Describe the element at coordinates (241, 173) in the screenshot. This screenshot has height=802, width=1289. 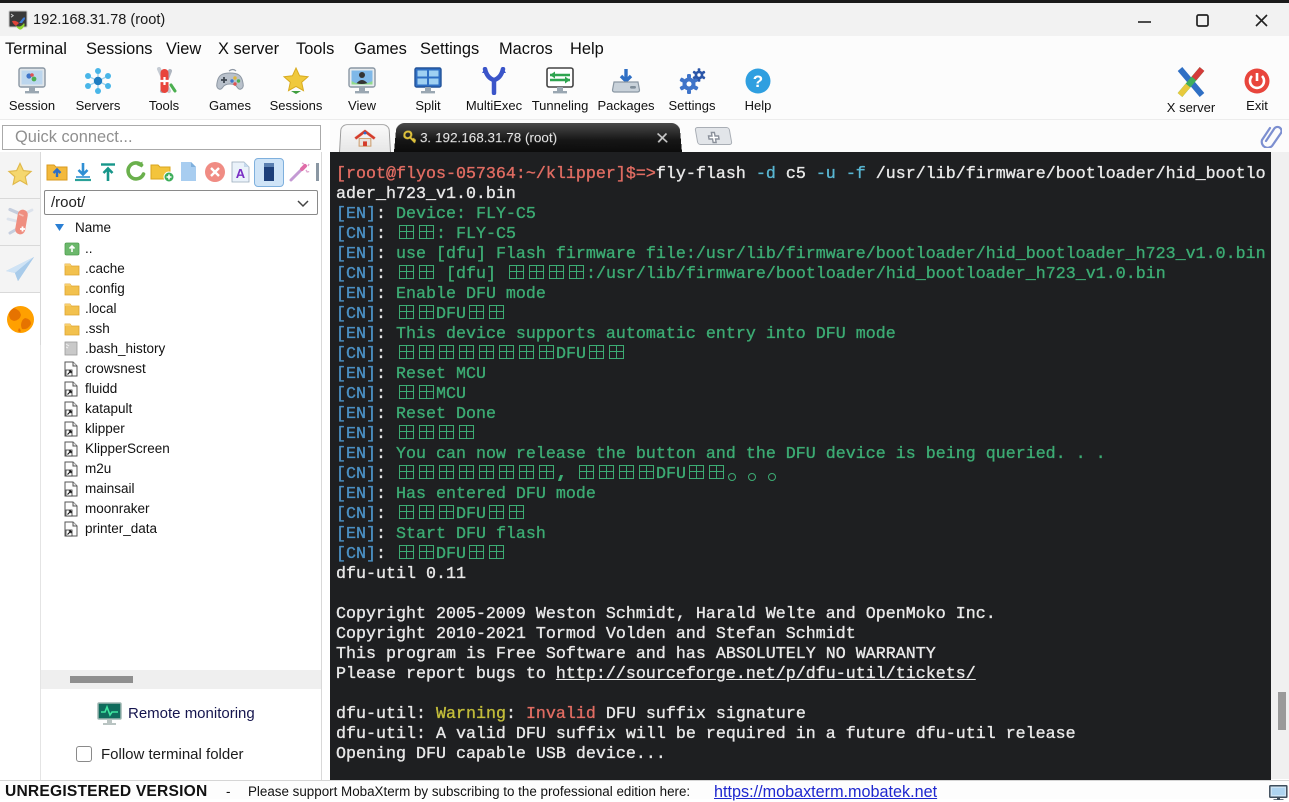
I see `svg-text: A` at that location.